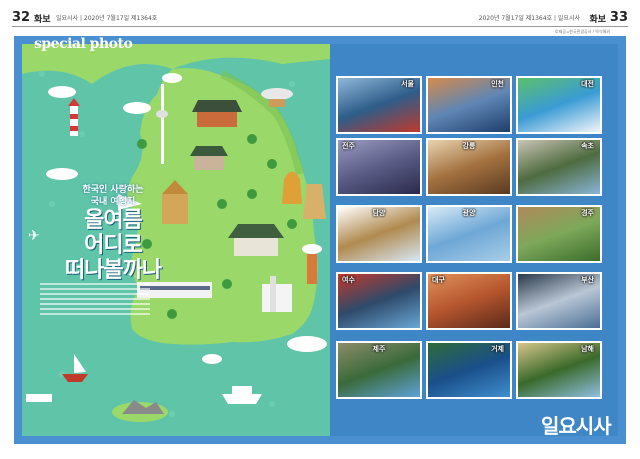 The image size is (640, 459). Describe the element at coordinates (559, 234) in the screenshot. I see `photo-tile: 경주` at that location.